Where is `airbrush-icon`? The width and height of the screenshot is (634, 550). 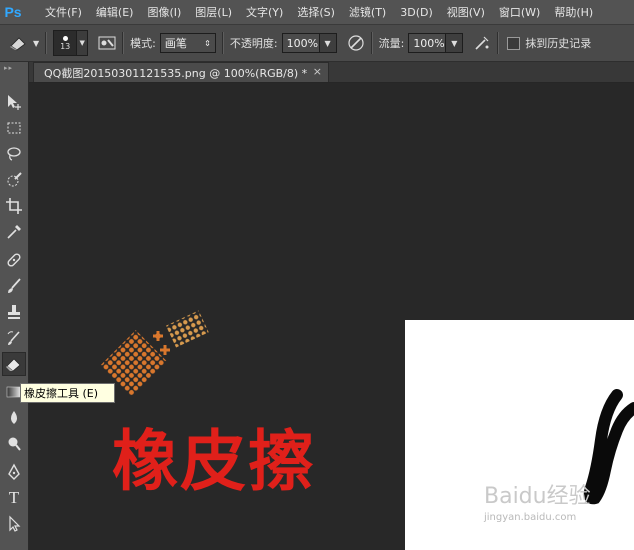 airbrush-icon is located at coordinates (482, 43).